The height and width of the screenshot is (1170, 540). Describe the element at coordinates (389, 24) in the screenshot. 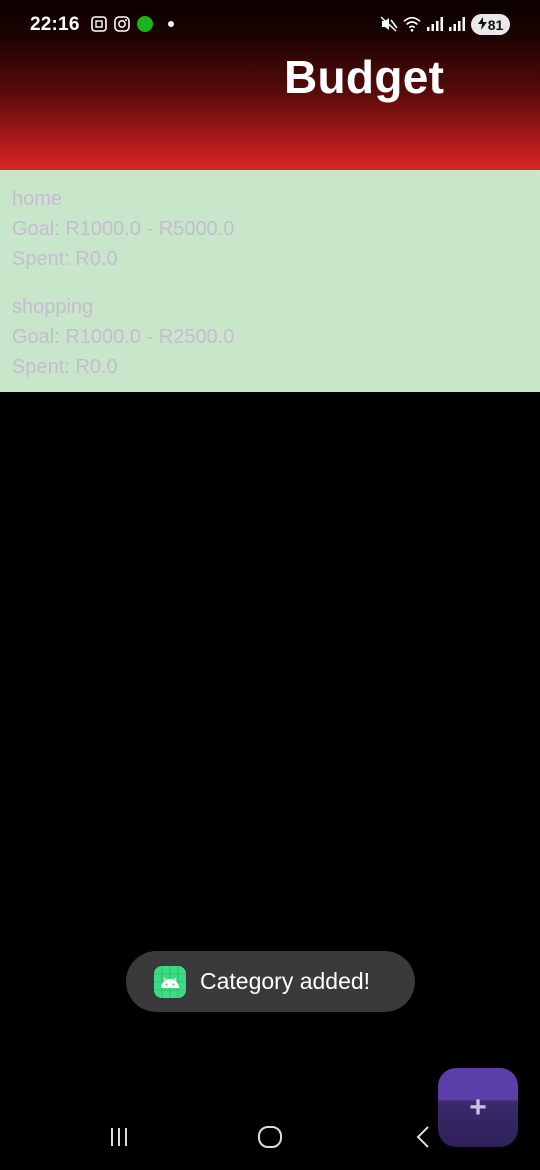

I see `mute-icon` at that location.